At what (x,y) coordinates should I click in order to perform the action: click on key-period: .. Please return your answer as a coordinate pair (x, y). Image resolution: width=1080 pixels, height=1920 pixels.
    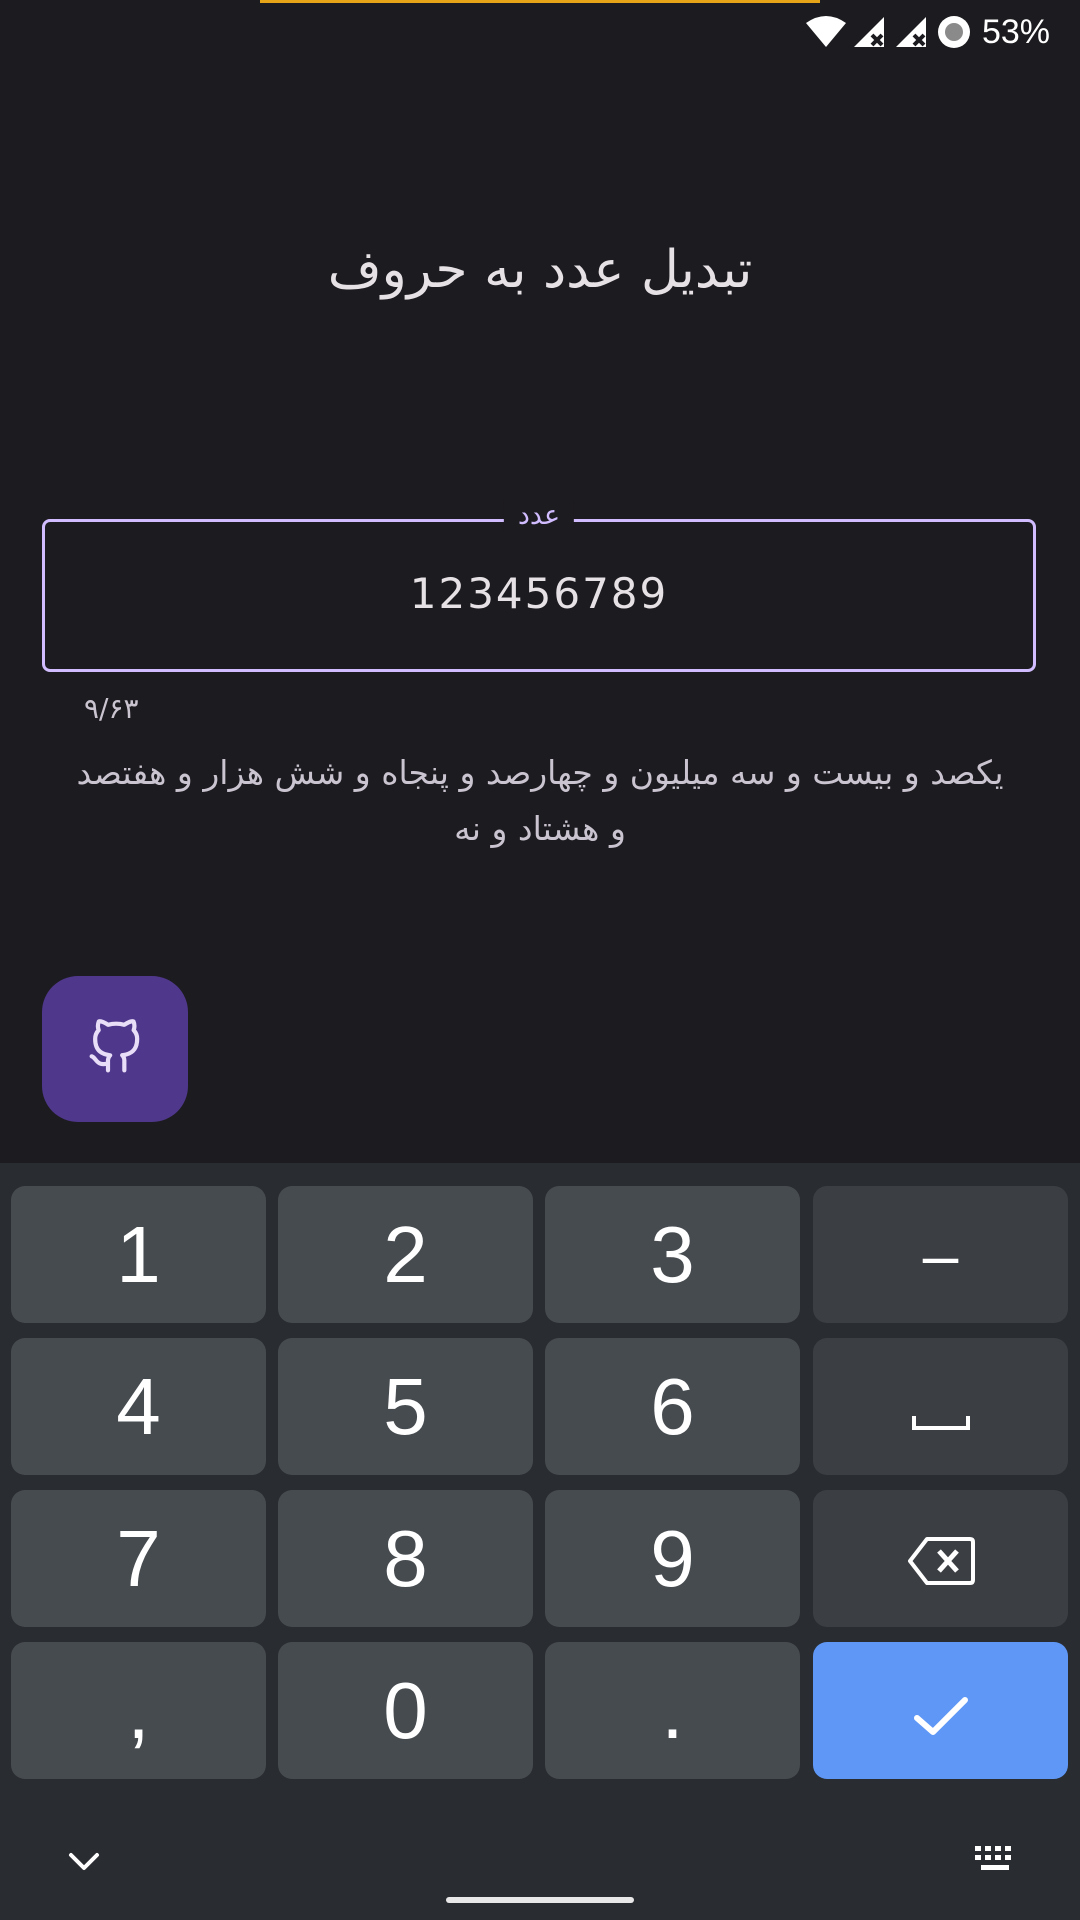
    Looking at the image, I should click on (672, 1710).